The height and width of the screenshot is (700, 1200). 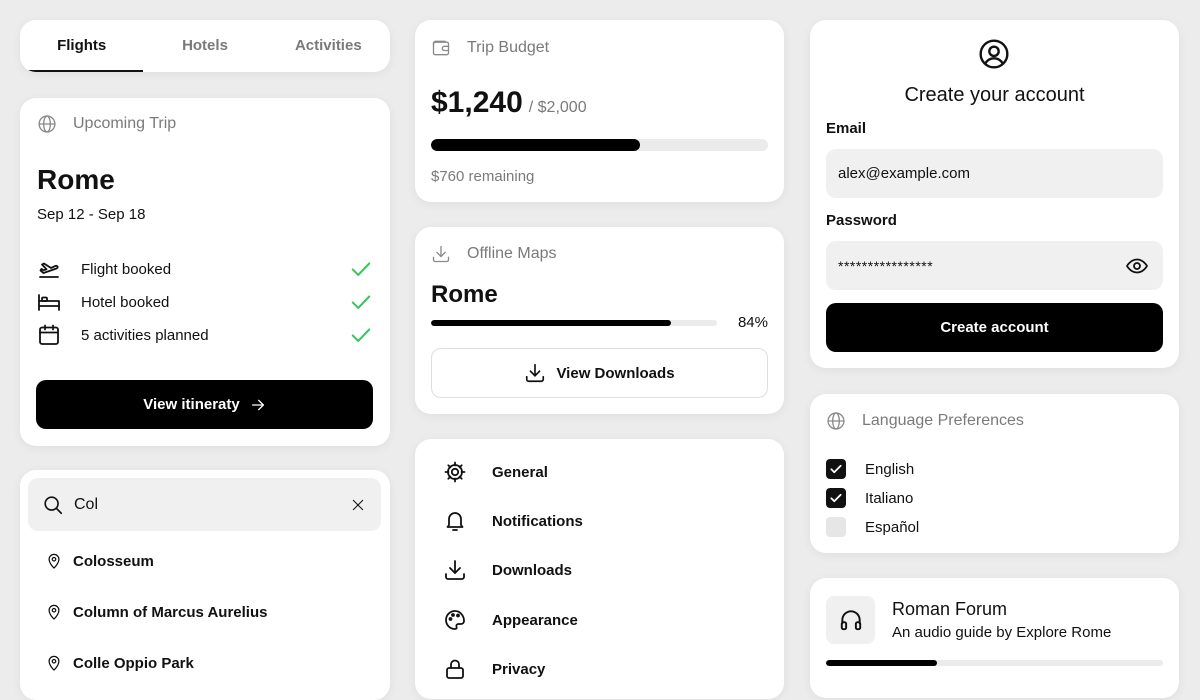 I want to click on view-downloads-button: View Downloads, so click(x=599, y=373).